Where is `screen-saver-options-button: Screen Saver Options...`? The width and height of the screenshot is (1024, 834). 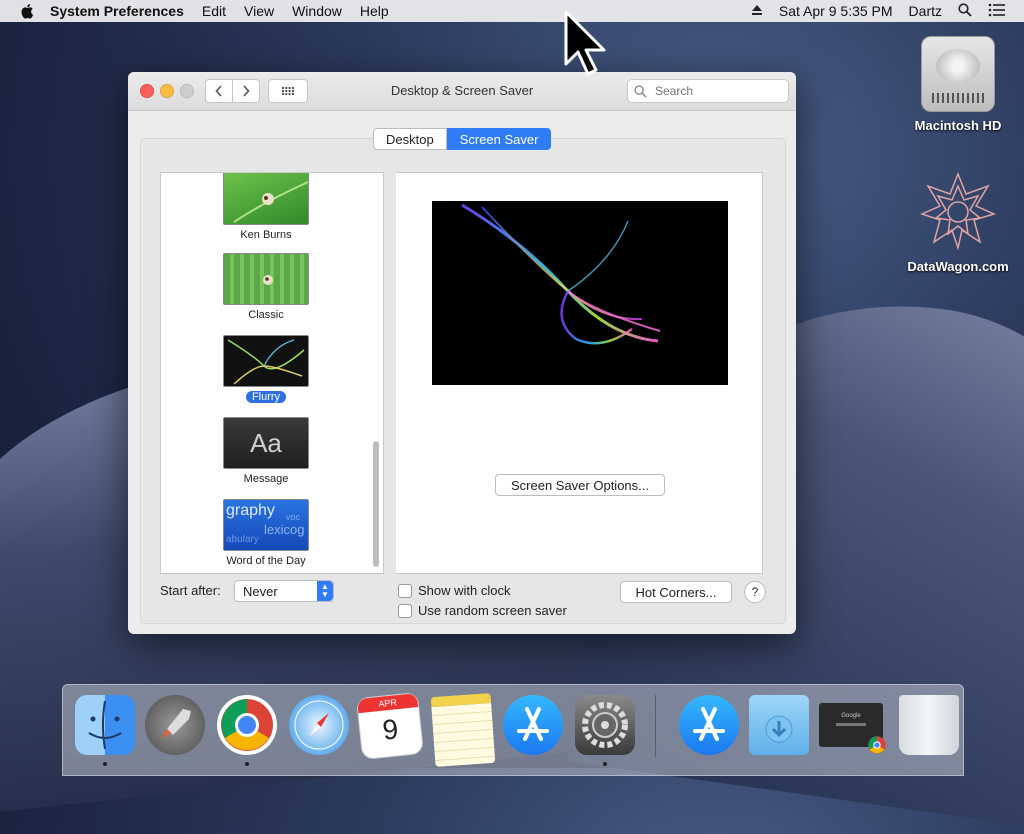 screen-saver-options-button: Screen Saver Options... is located at coordinates (580, 485).